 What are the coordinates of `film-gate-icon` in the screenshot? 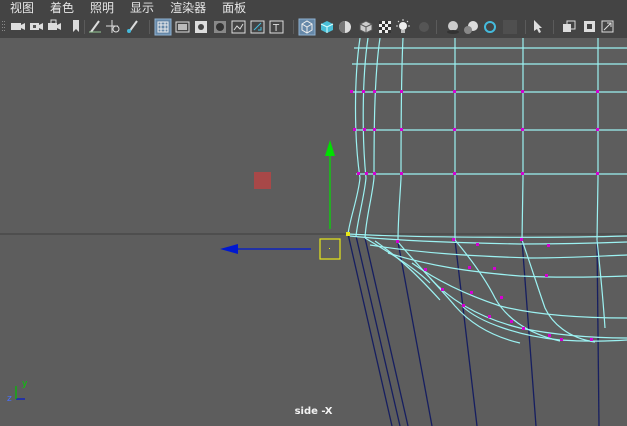 It's located at (182, 27).